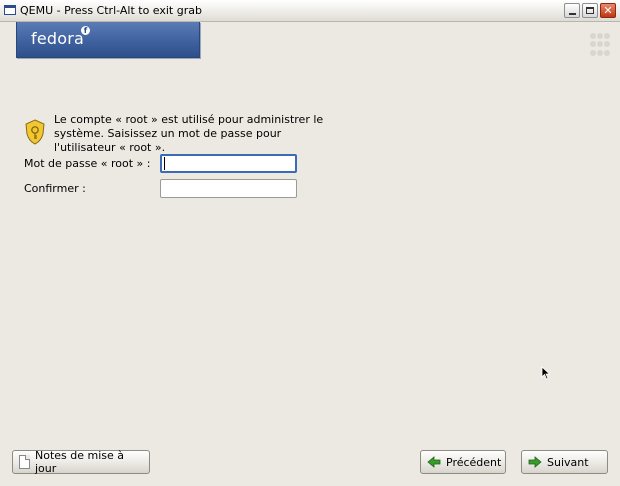 Image resolution: width=620 pixels, height=486 pixels. Describe the element at coordinates (535, 462) in the screenshot. I see `arrow-right-icon` at that location.